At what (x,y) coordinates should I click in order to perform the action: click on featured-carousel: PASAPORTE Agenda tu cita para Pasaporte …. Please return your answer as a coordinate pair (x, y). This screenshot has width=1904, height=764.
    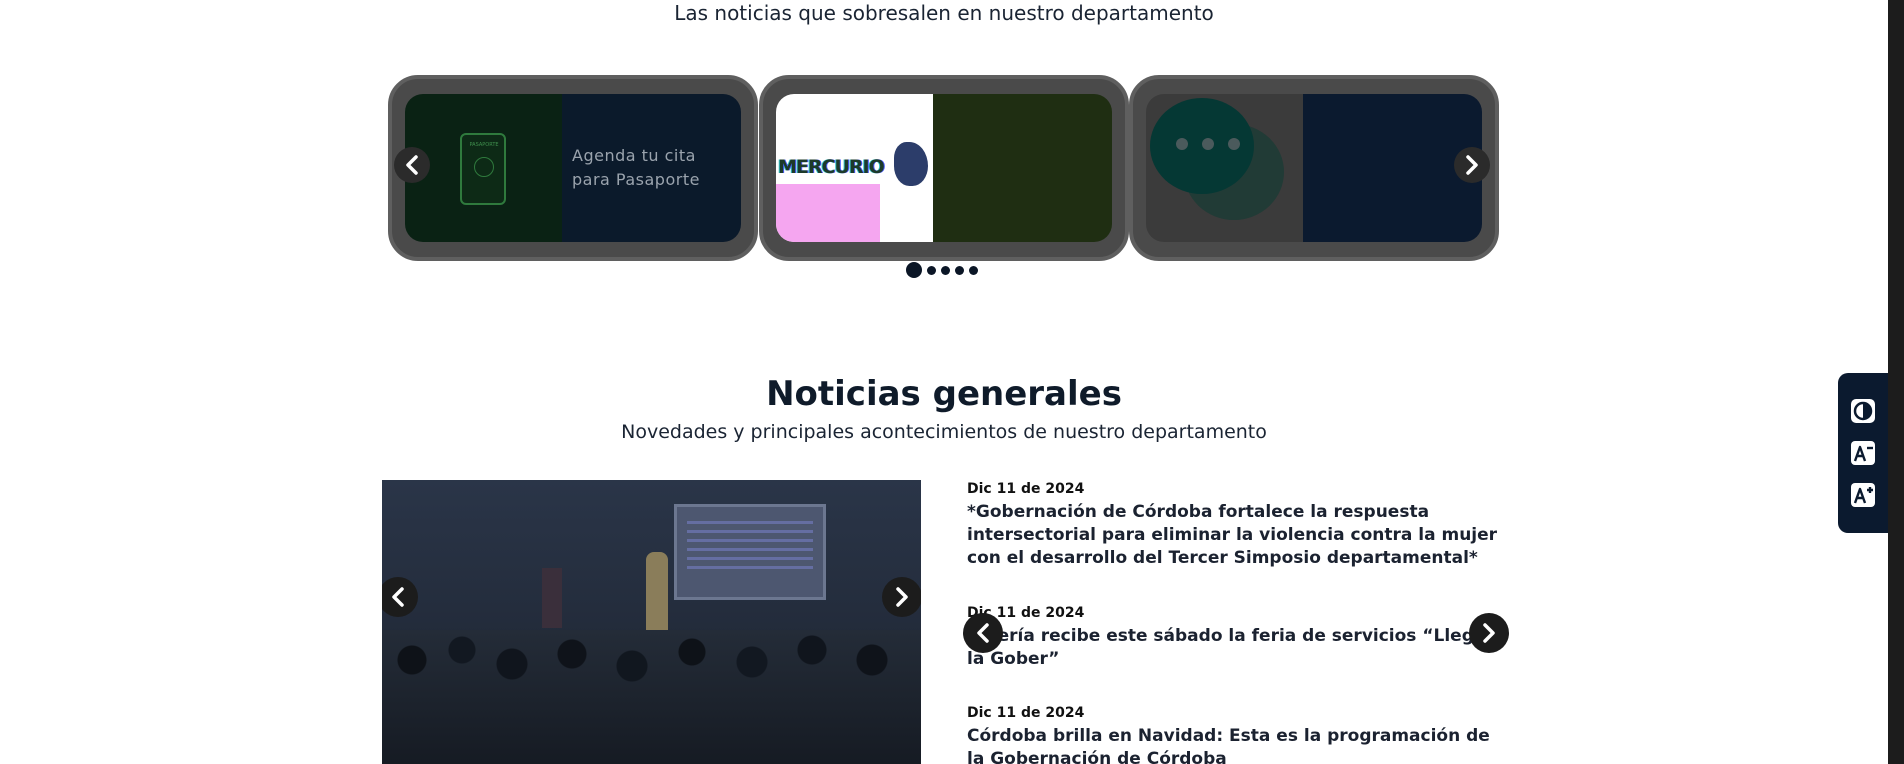
    Looking at the image, I should click on (944, 168).